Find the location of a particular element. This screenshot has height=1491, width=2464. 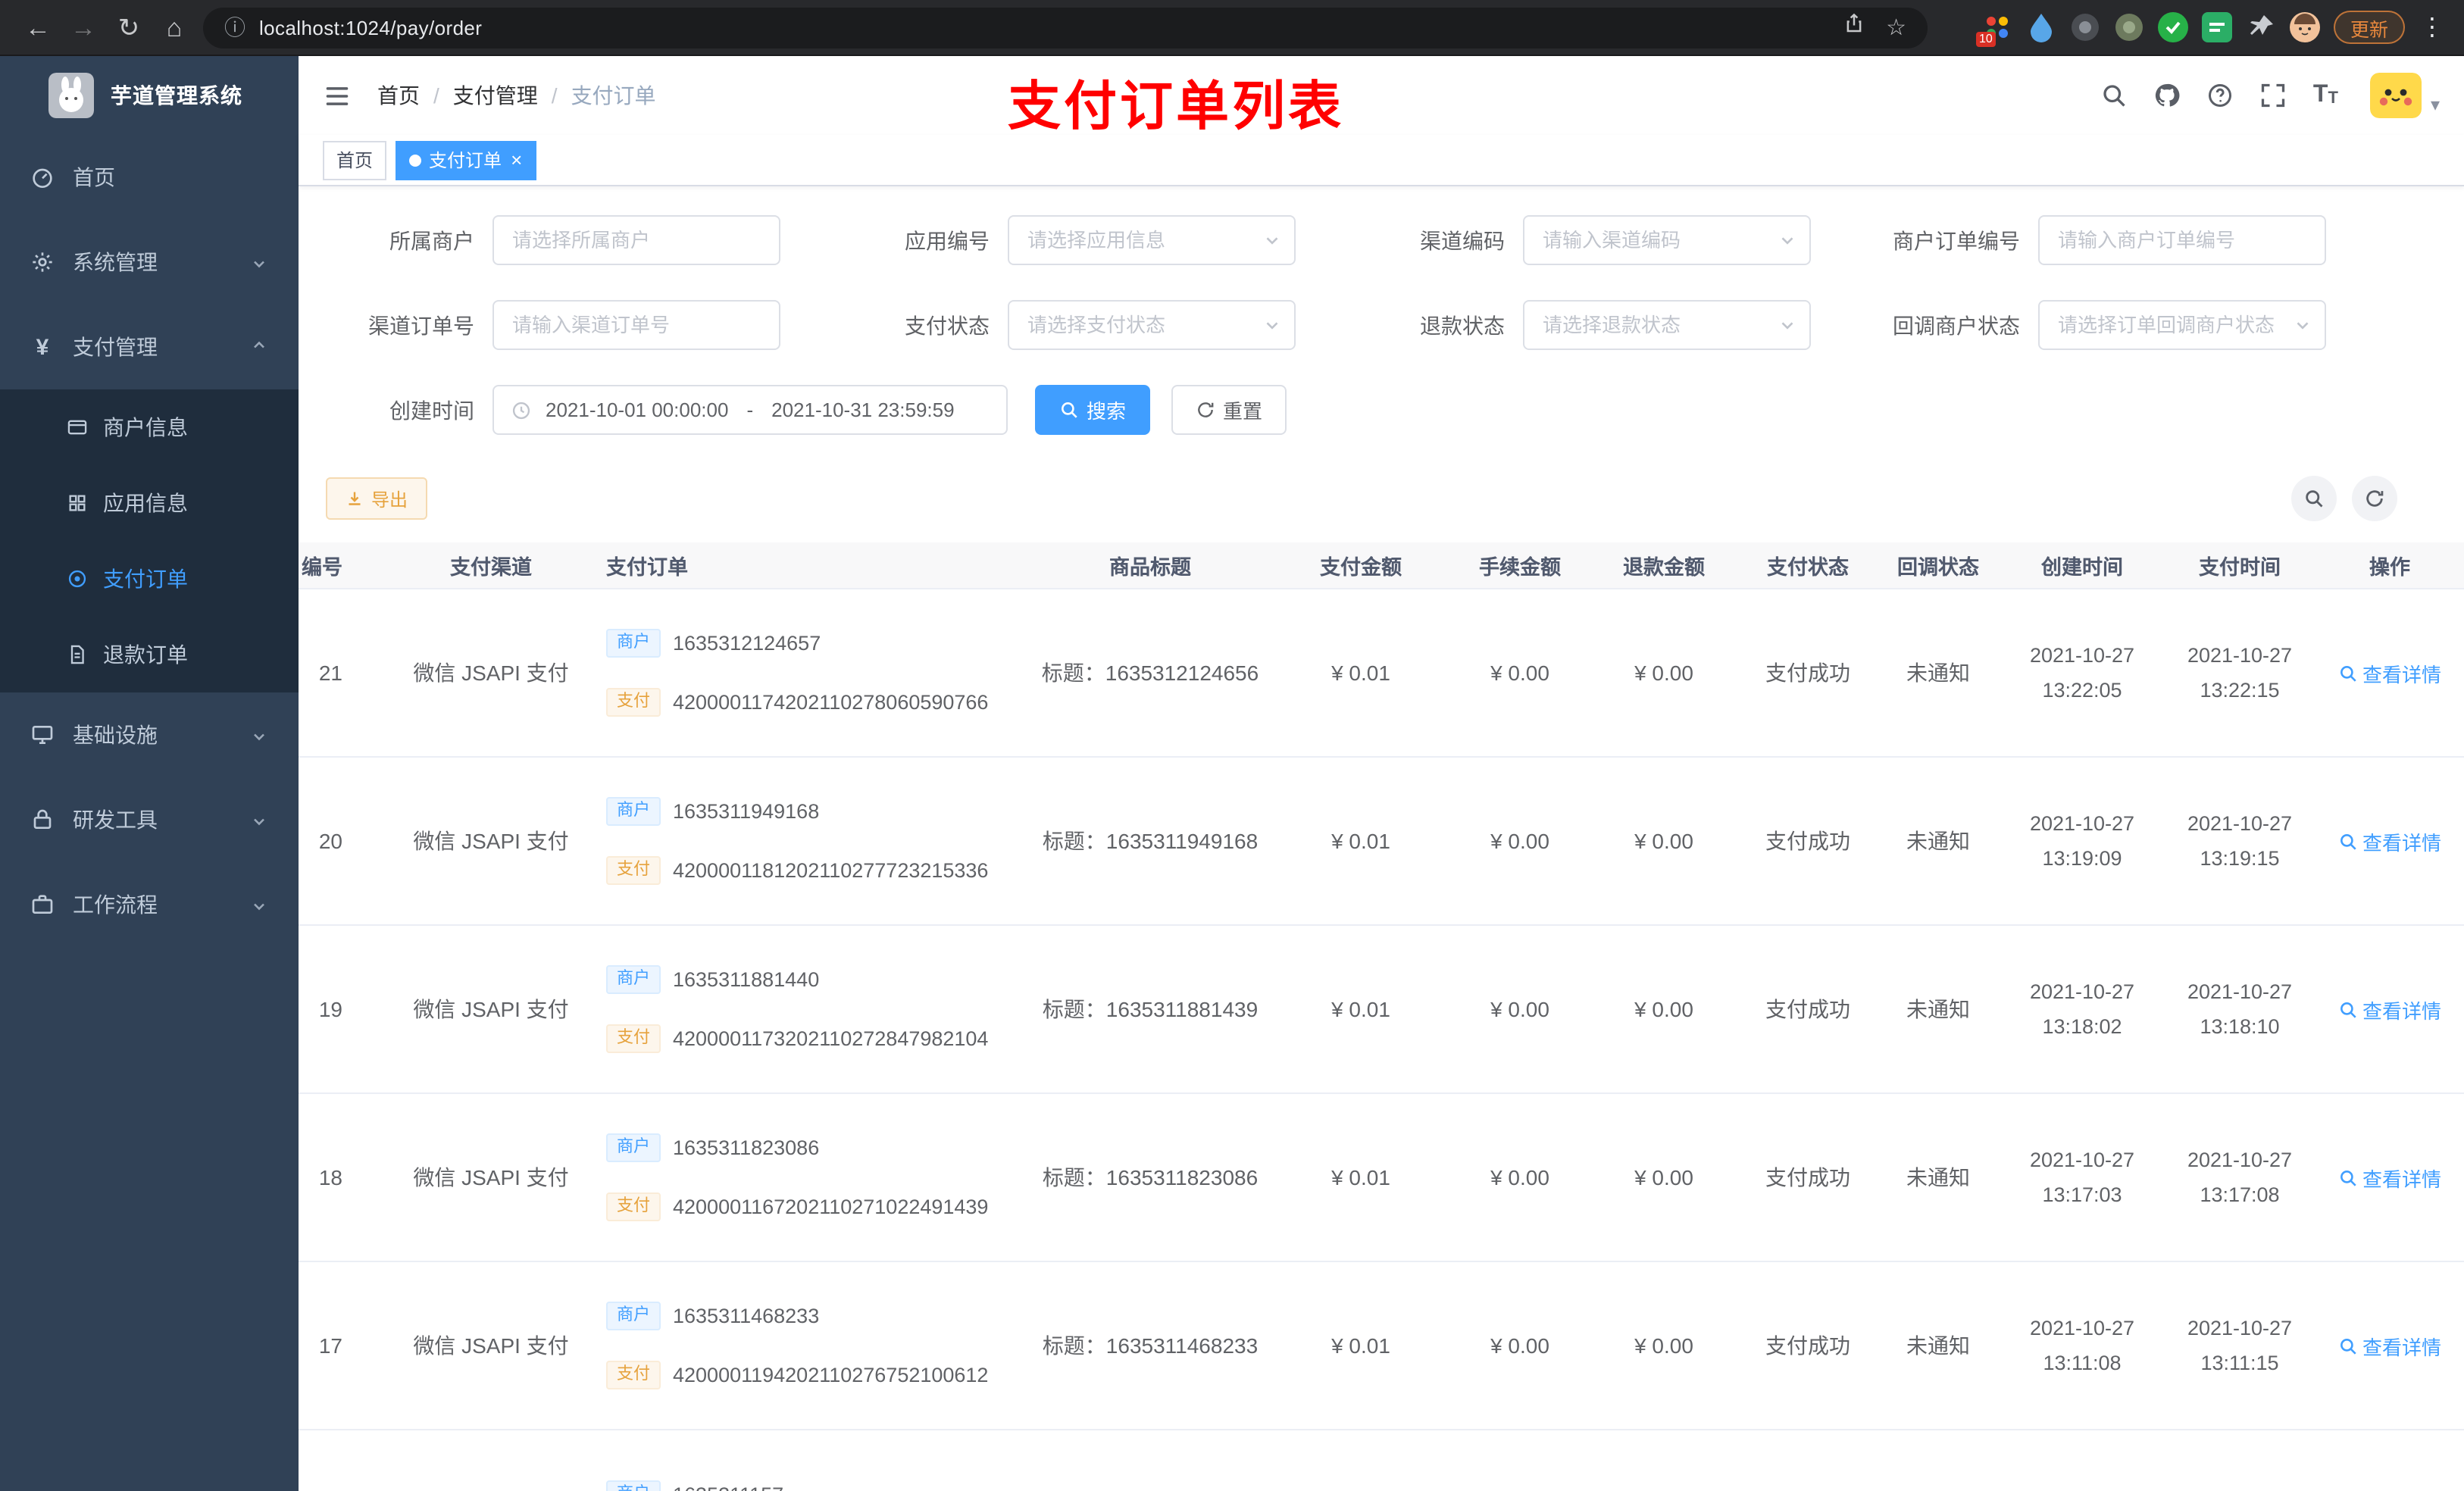

tag-pay-order: 支付订单 × is located at coordinates (466, 160).